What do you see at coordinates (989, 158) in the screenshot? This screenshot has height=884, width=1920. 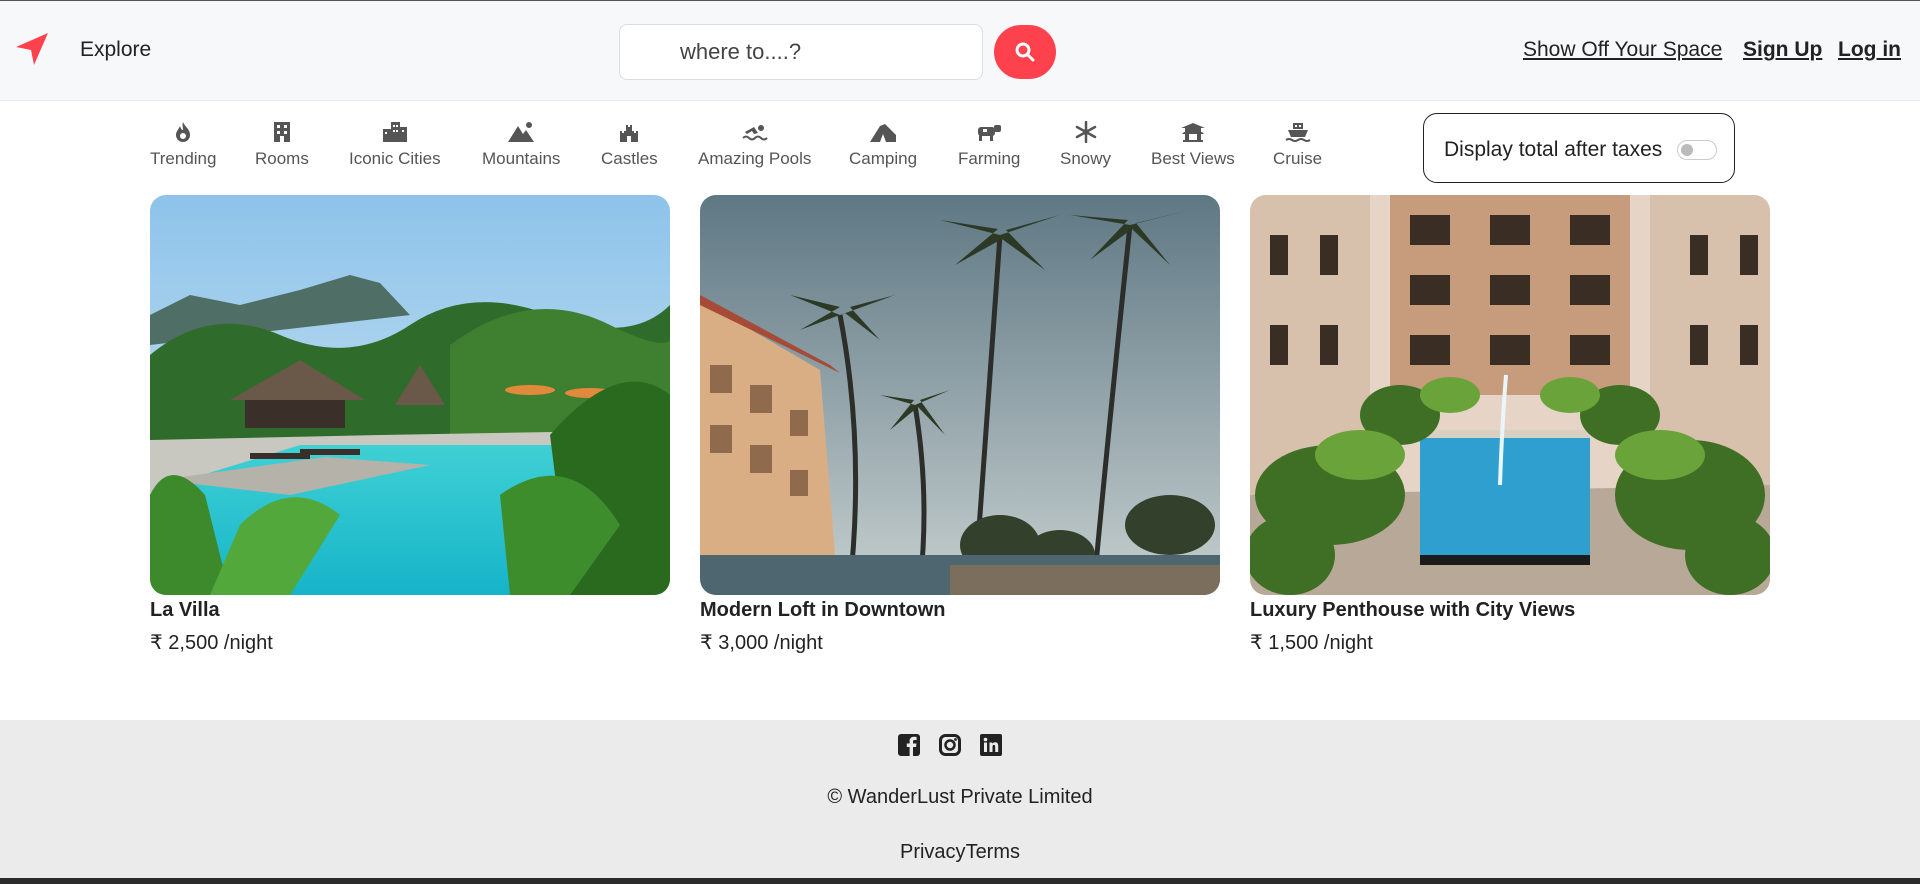 I see `filter-label: Farming` at bounding box center [989, 158].